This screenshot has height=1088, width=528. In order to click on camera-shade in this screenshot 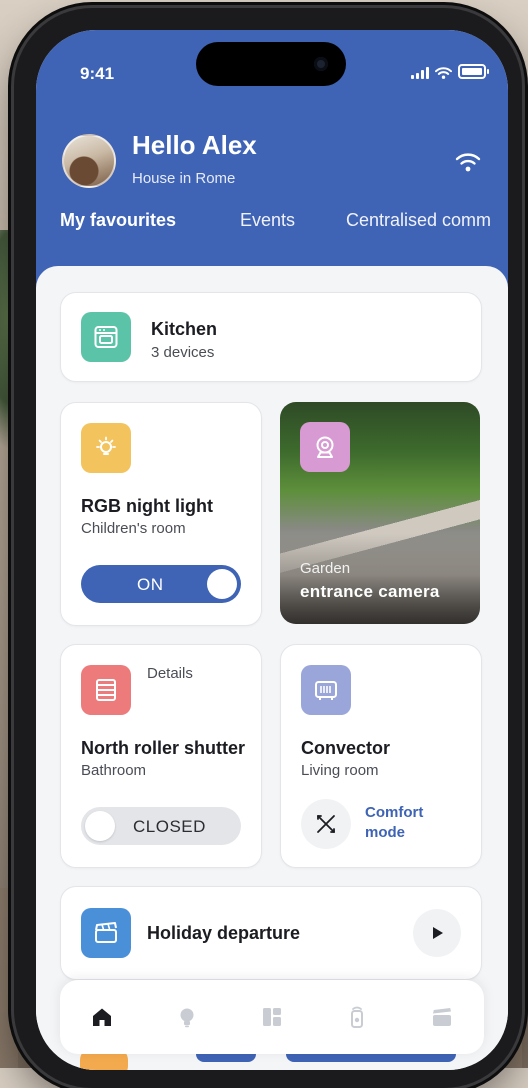, I will do `click(380, 579)`.